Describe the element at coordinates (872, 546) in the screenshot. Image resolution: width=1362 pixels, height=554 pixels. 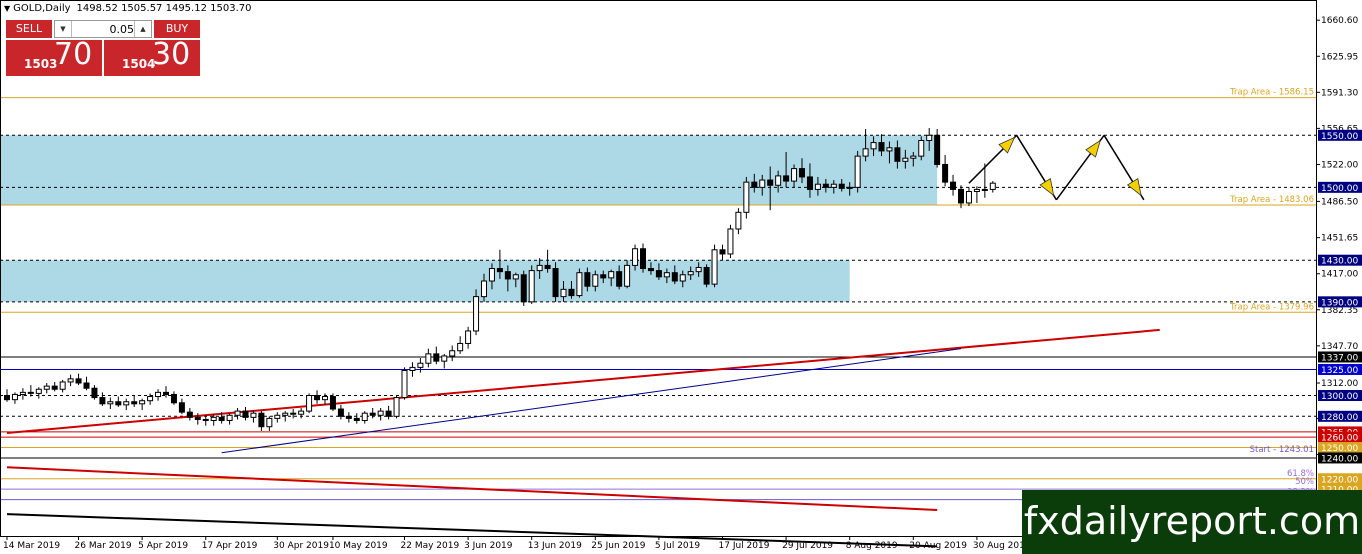
I see `time-tick-label: 8 Aug 2019` at that location.